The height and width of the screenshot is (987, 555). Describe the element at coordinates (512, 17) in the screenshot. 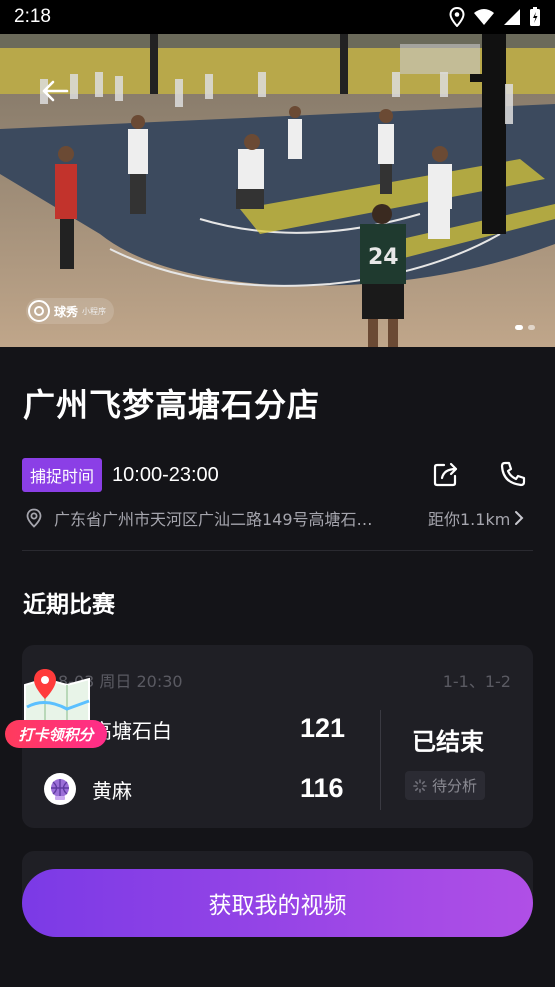

I see `signal-icon` at that location.